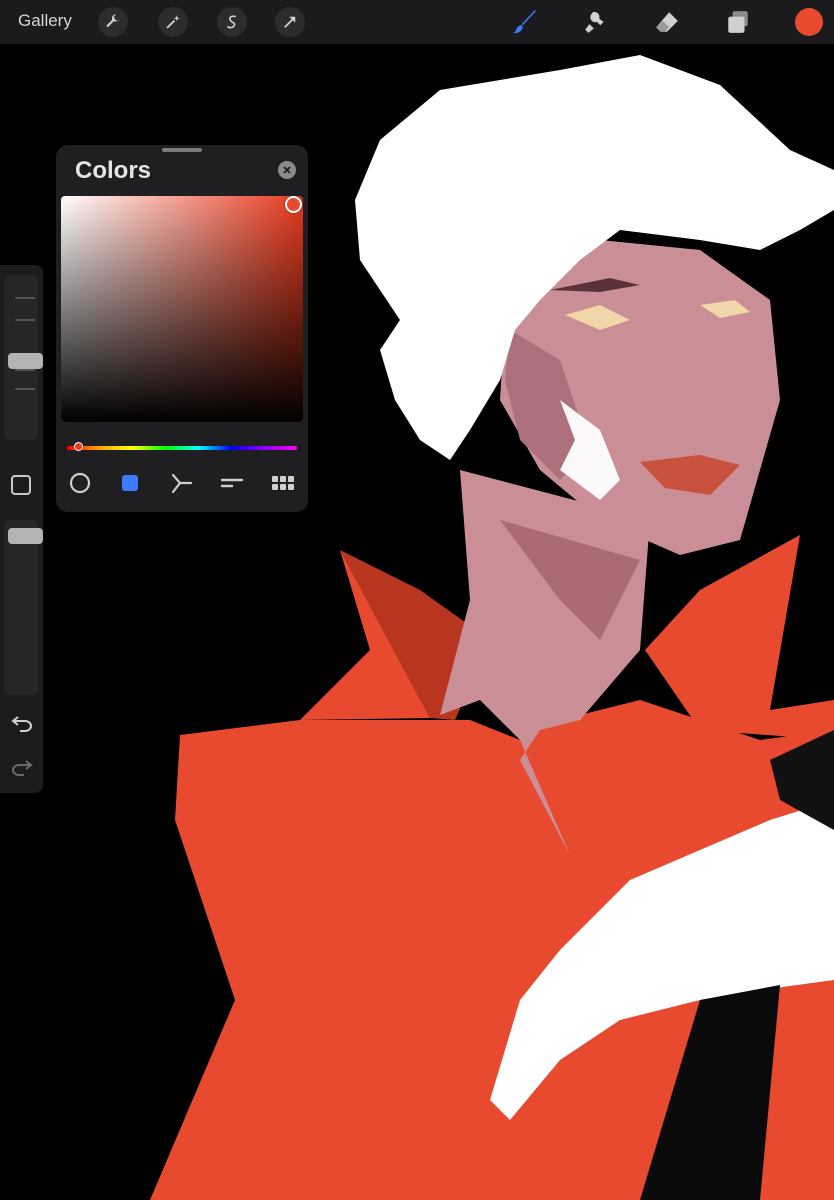 This screenshot has height=1200, width=834. I want to click on disc-mode-button, so click(80, 483).